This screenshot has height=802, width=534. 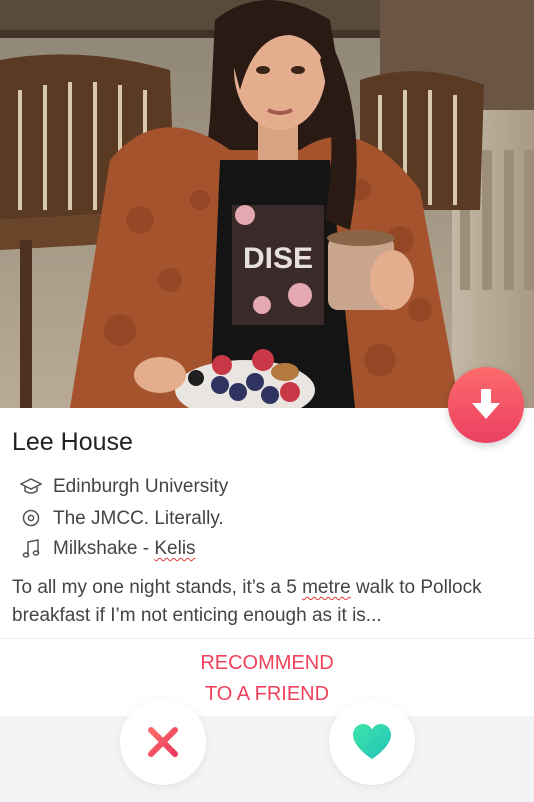 I want to click on graduation-cap-icon, so click(x=31, y=487).